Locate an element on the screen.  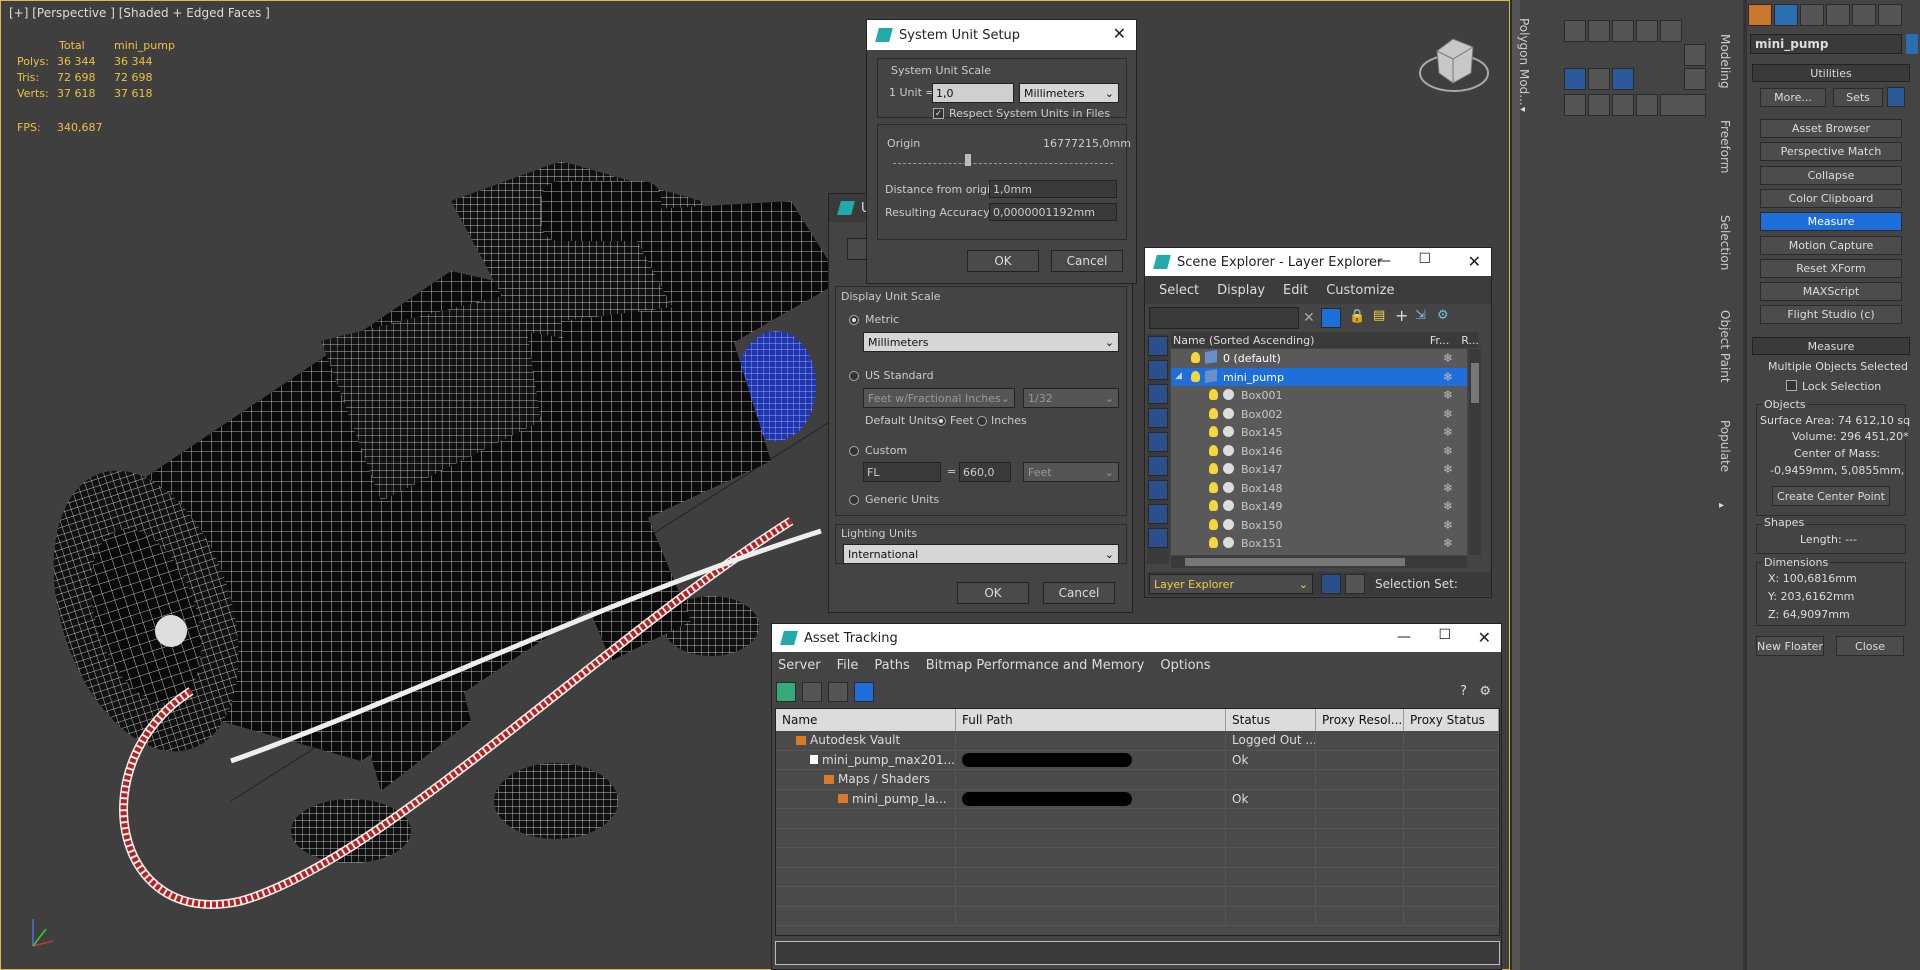
expand-arrow-icon: ▸ is located at coordinates (1721, 505).